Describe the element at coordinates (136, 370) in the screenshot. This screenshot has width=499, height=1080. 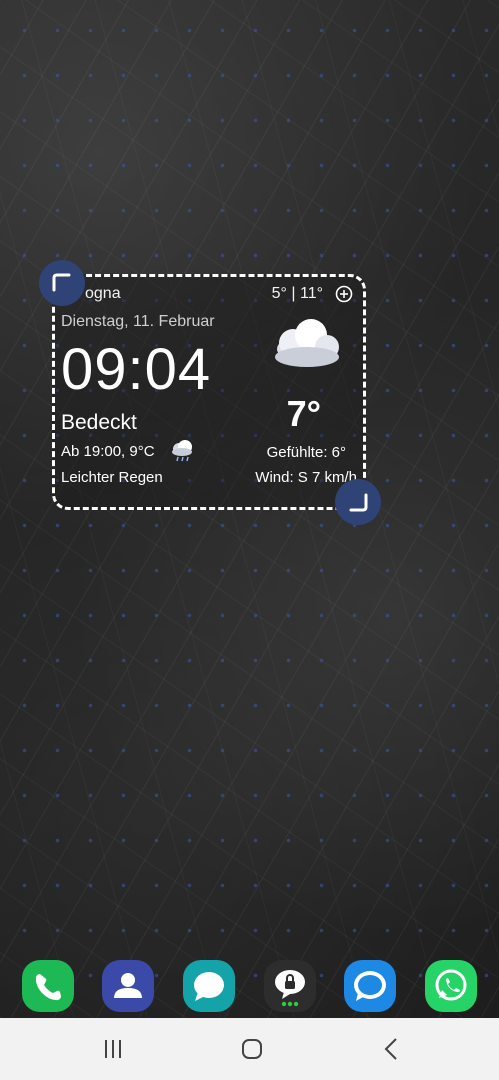
I see `time-display: 09:04` at that location.